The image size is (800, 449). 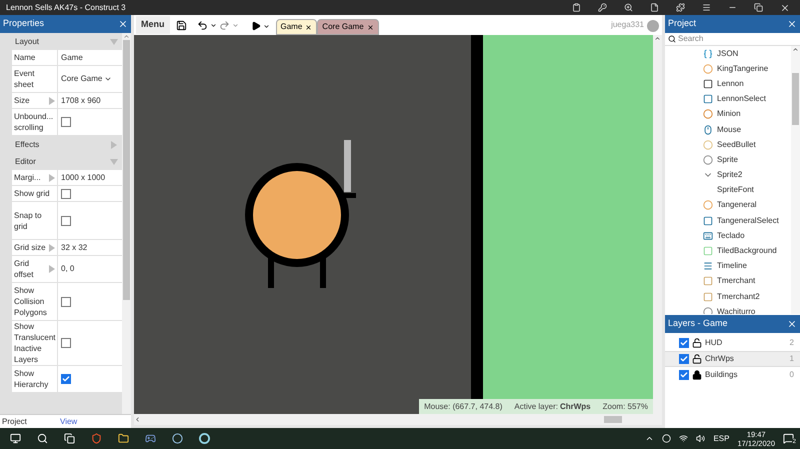 I want to click on object-item: KingTangerine, so click(x=742, y=68).